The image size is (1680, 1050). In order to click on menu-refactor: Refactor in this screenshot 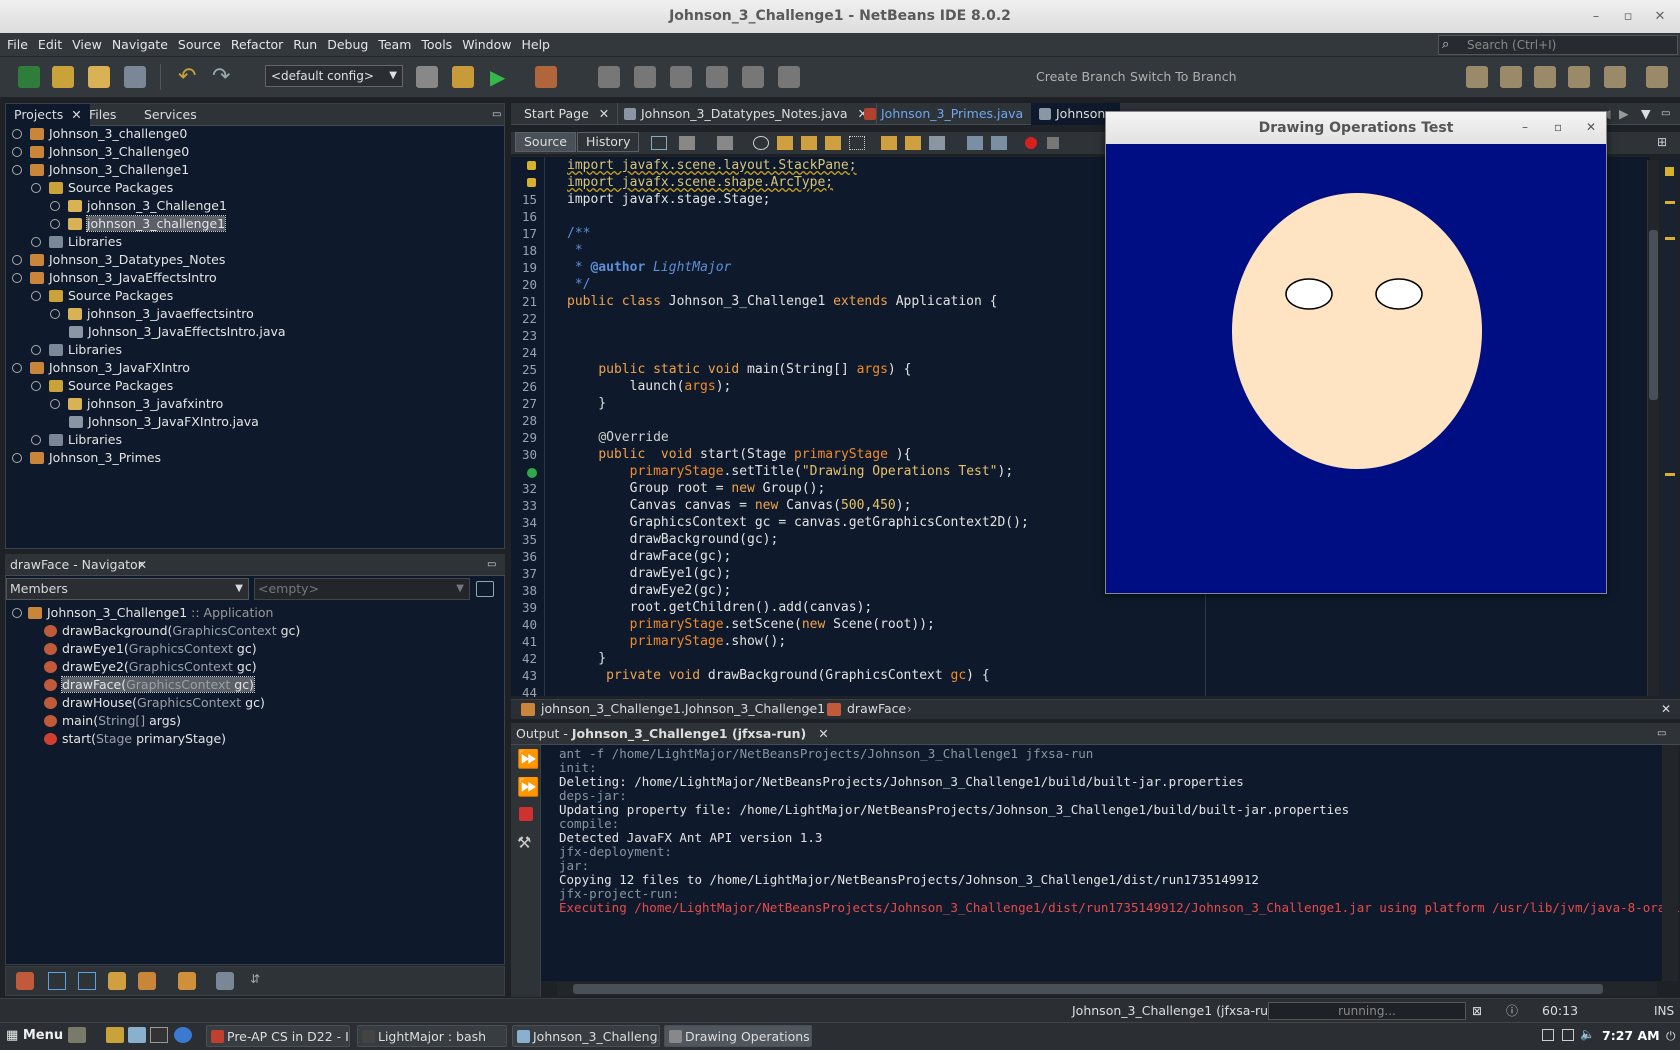, I will do `click(257, 45)`.